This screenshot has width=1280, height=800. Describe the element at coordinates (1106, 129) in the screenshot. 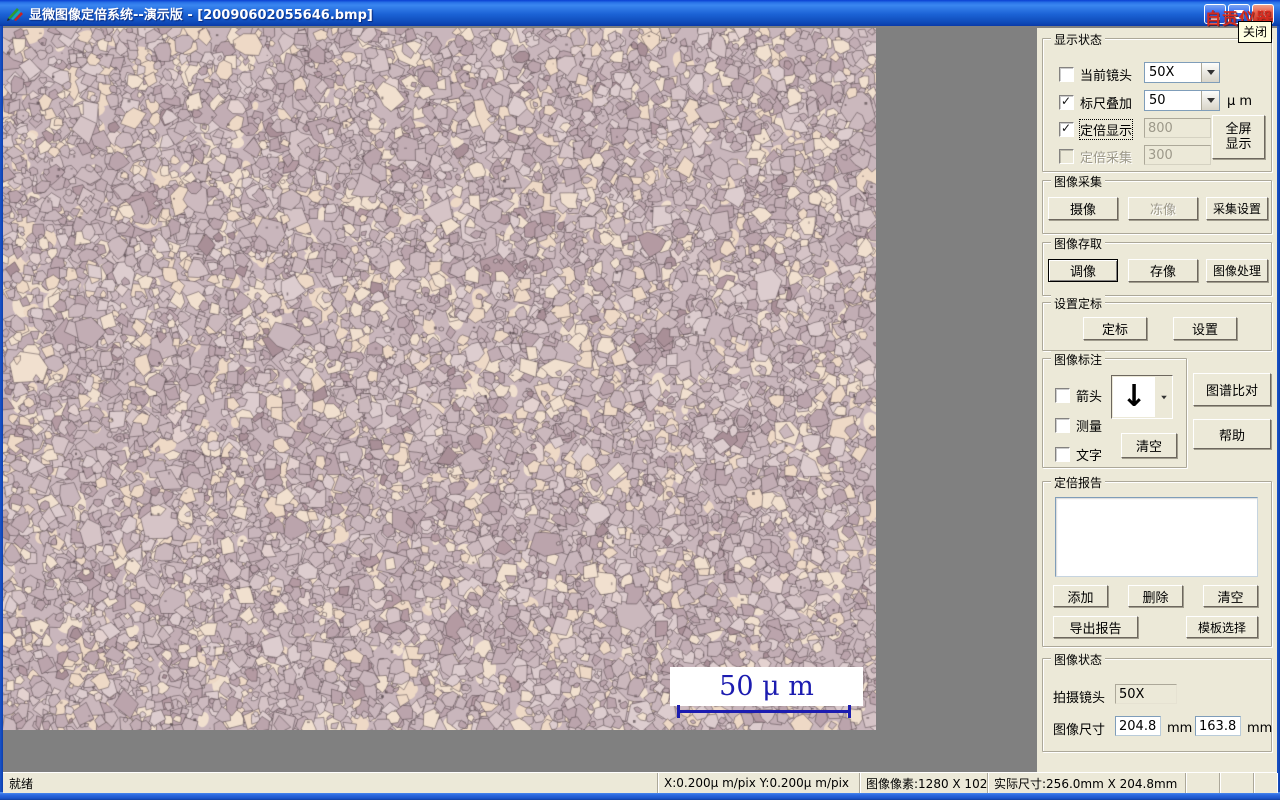

I see `fixed-display-label: 定倍显示` at that location.